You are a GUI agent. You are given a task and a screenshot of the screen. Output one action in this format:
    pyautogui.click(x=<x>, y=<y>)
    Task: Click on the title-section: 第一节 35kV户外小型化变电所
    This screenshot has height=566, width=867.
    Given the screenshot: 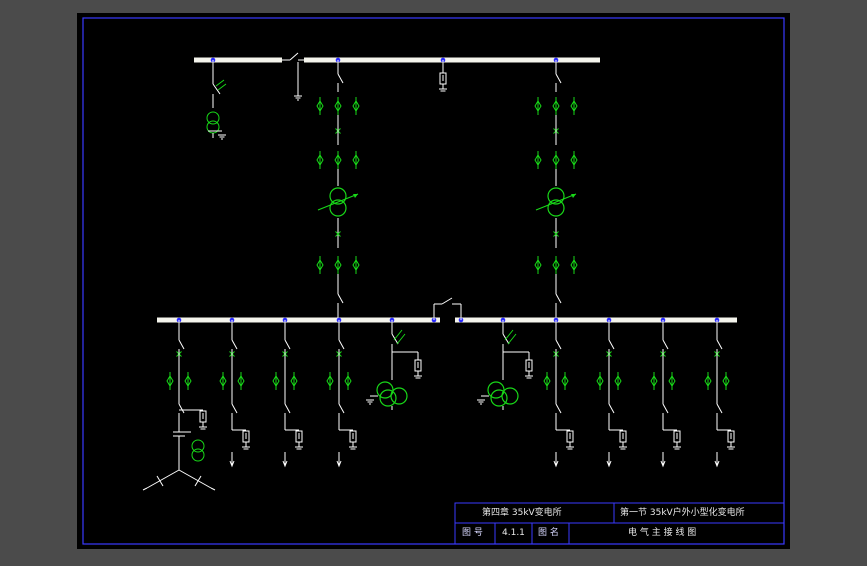 What is the action you would take?
    pyautogui.click(x=682, y=513)
    